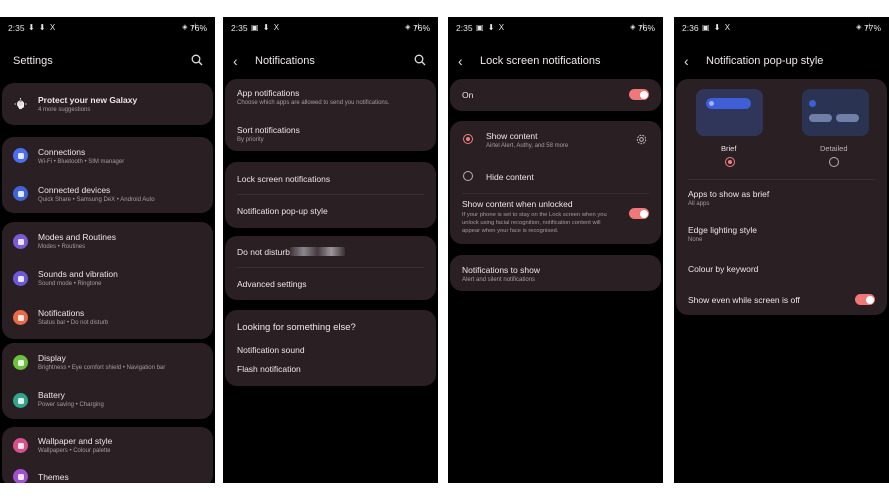 The height and width of the screenshot is (500, 889). I want to click on section-heading: Looking for something else?, so click(296, 327).